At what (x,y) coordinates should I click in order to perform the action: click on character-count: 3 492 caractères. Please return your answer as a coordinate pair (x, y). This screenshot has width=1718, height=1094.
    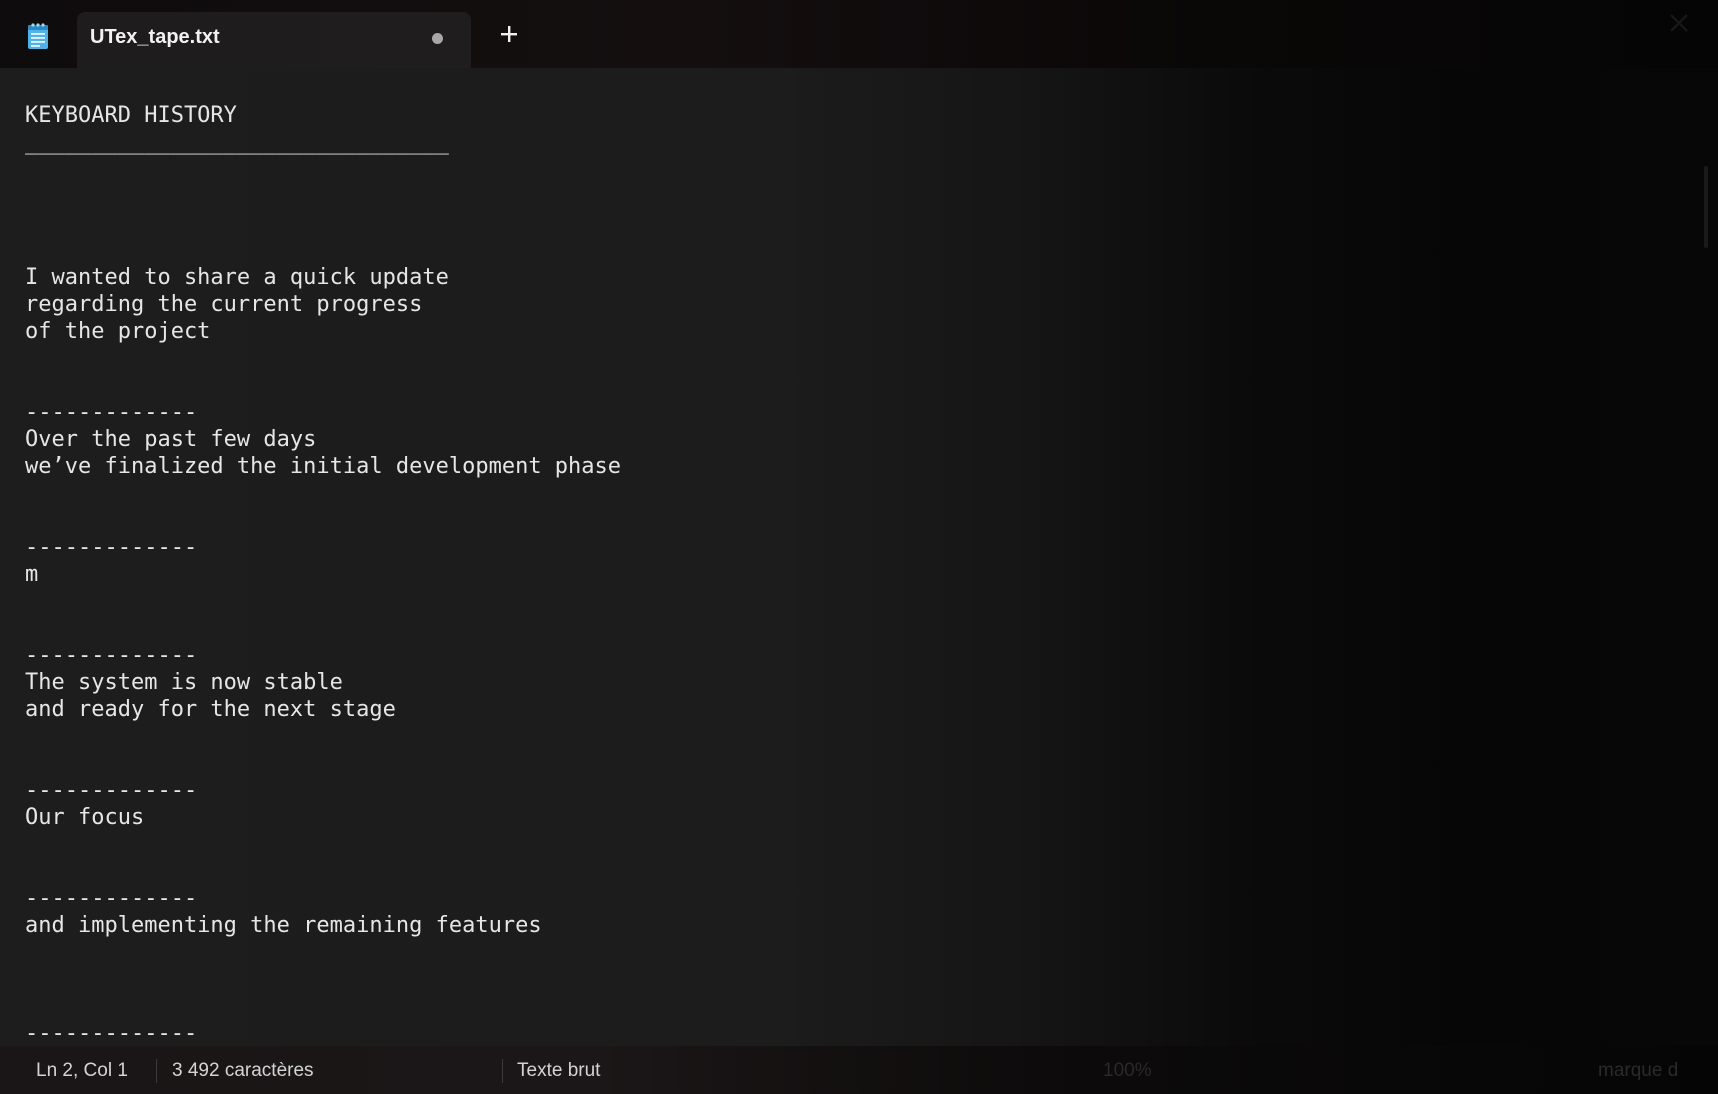
    Looking at the image, I should click on (243, 1070).